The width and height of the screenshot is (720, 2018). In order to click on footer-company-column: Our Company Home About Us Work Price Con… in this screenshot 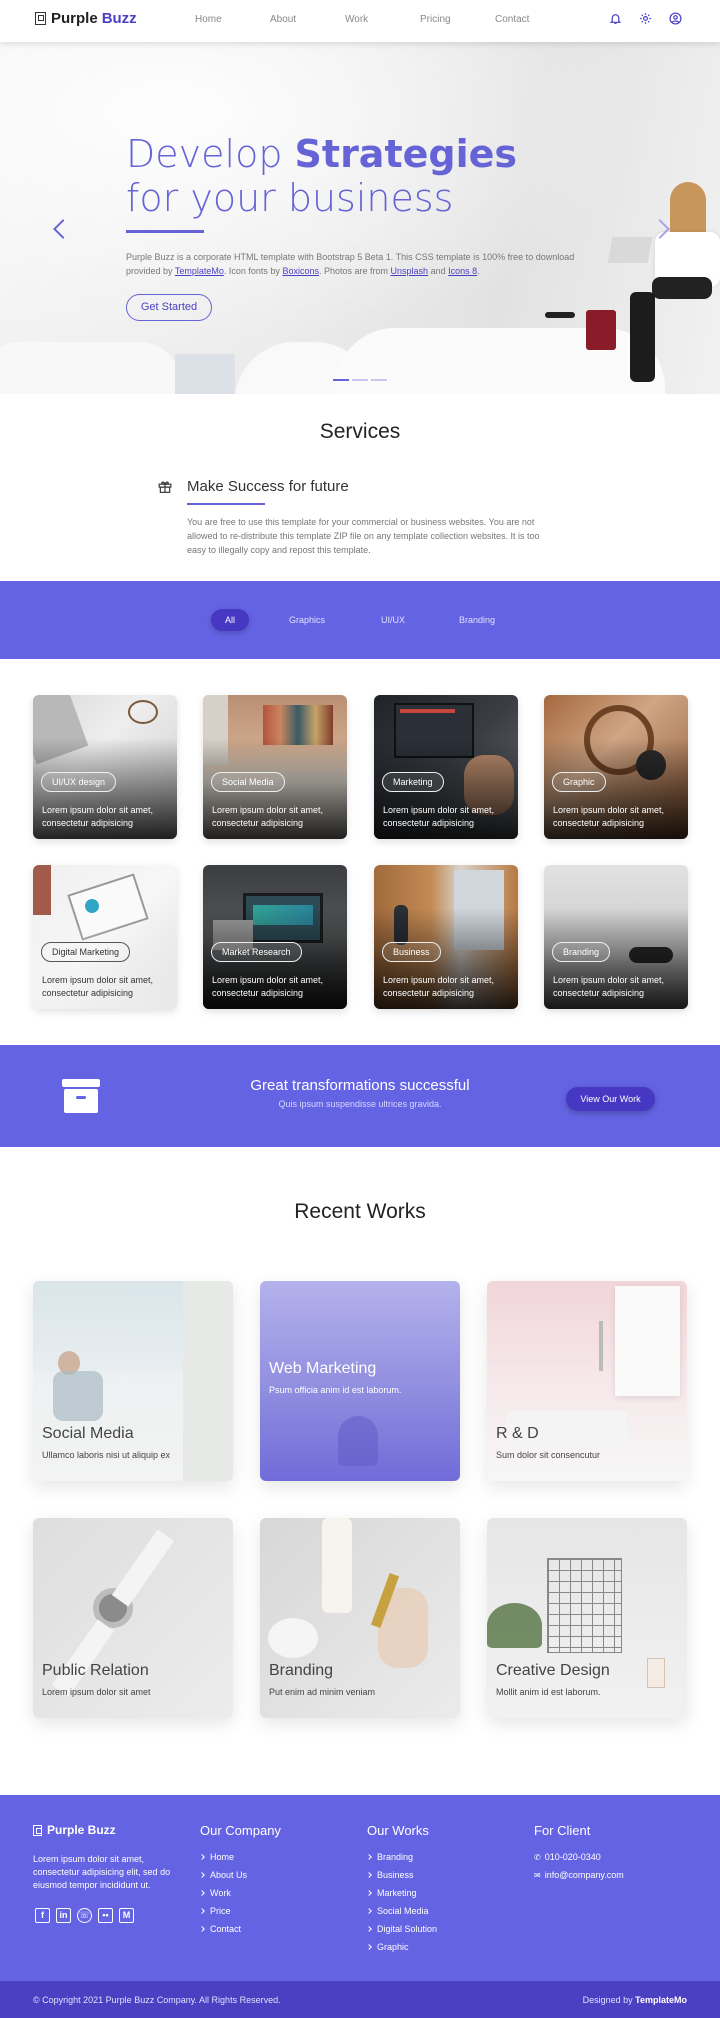, I will do `click(240, 1880)`.